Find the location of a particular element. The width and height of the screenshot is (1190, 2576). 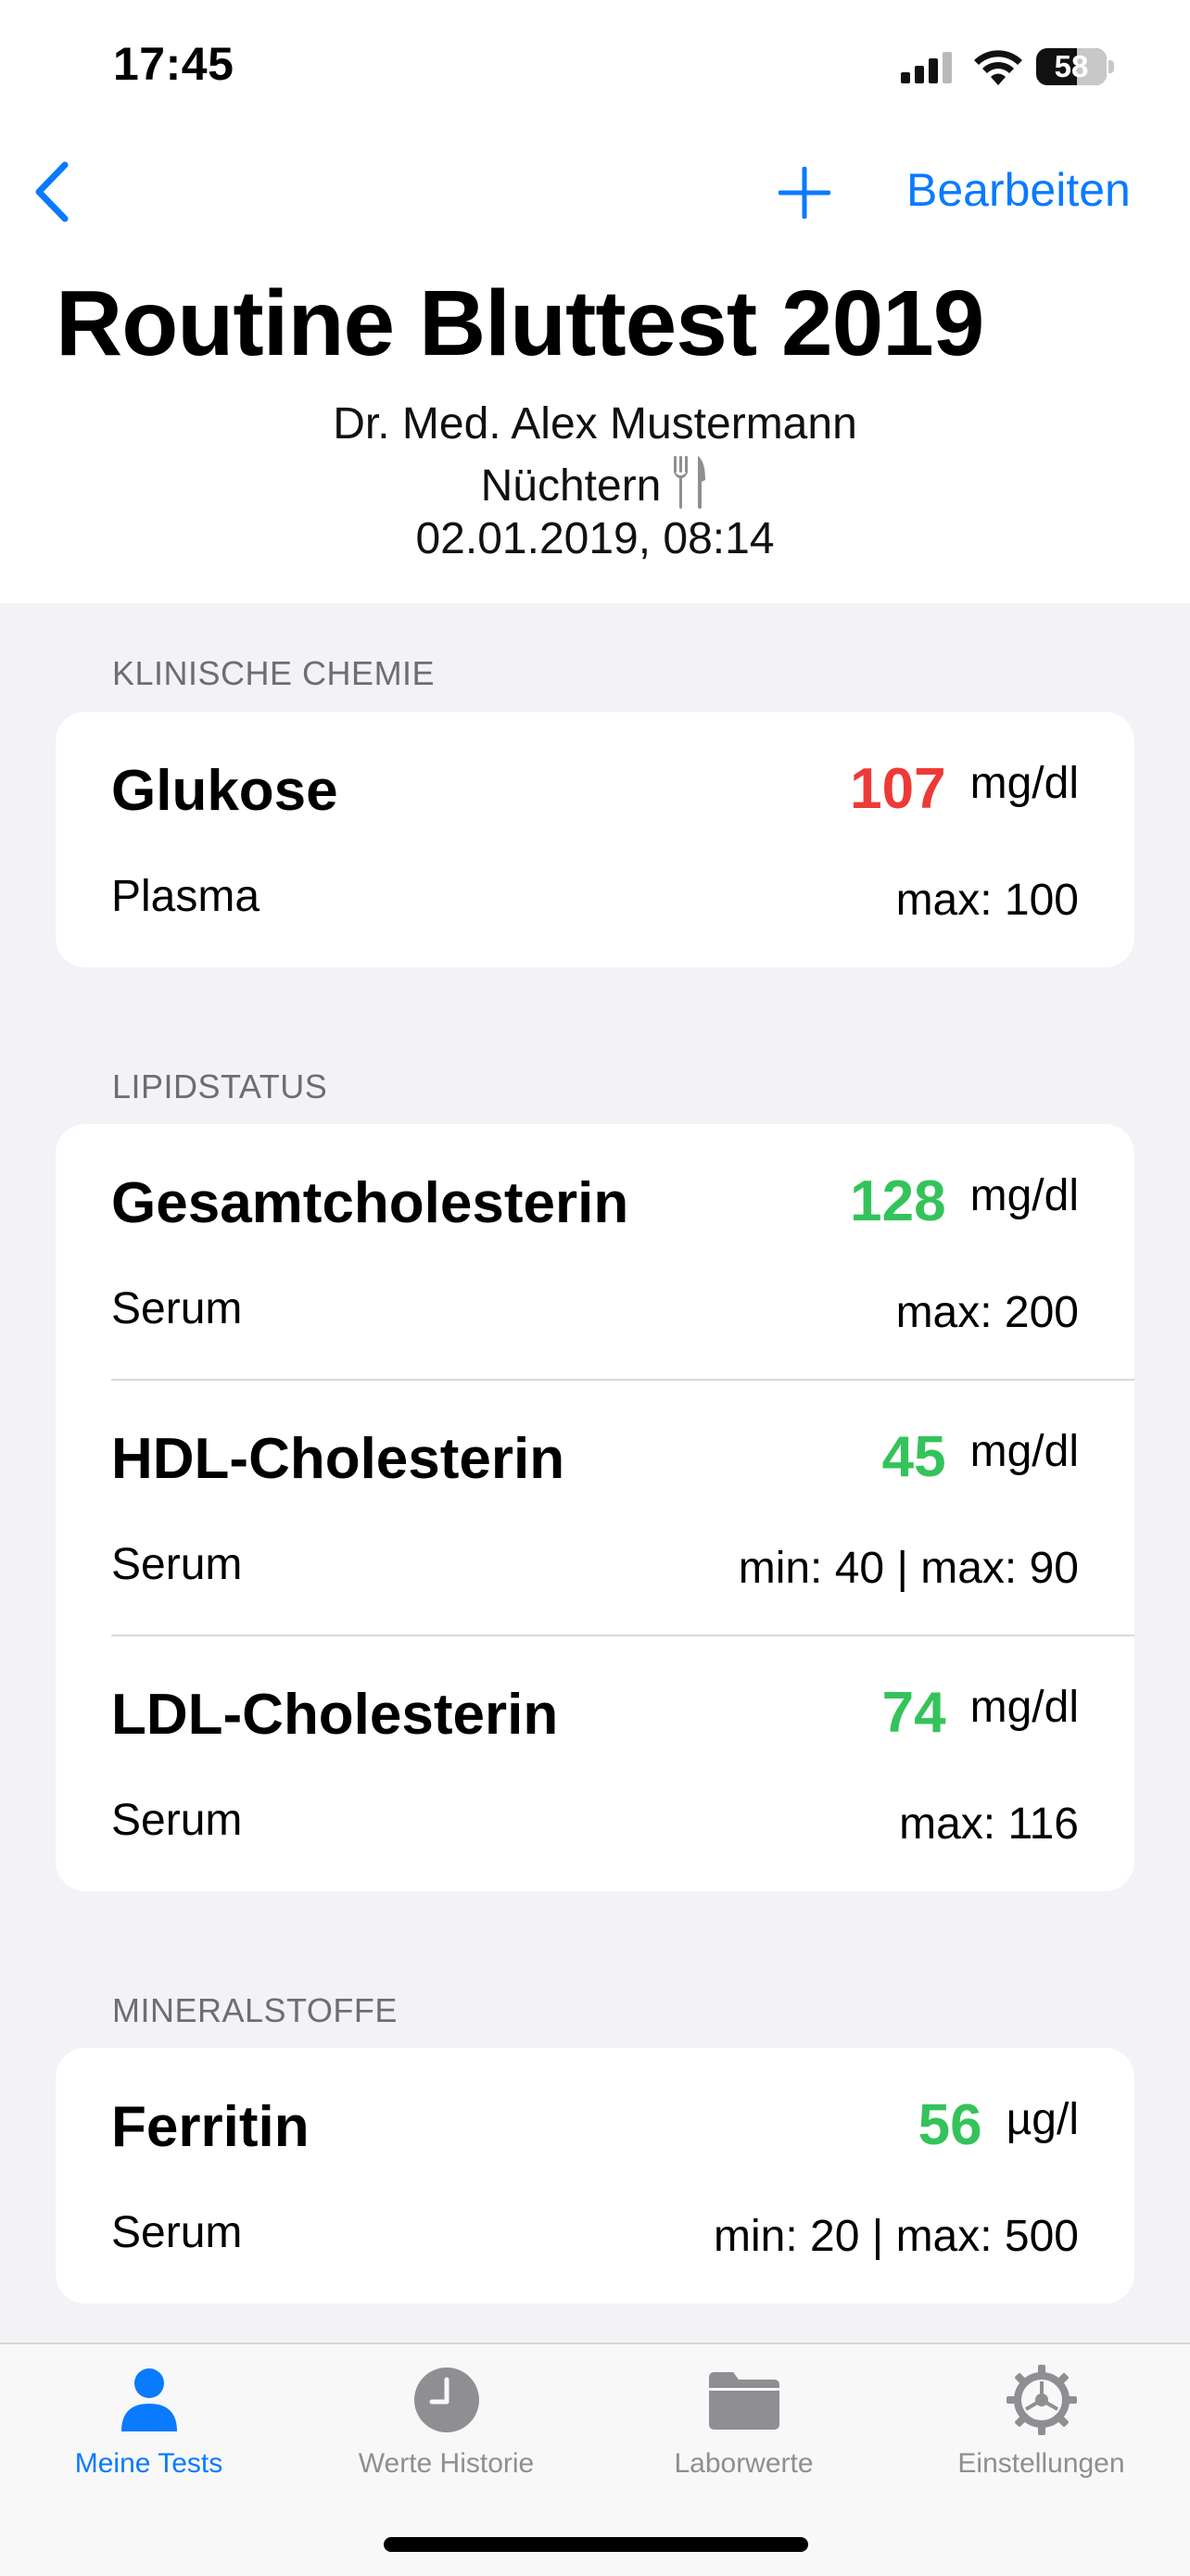

fork-knife-icon is located at coordinates (690, 483).